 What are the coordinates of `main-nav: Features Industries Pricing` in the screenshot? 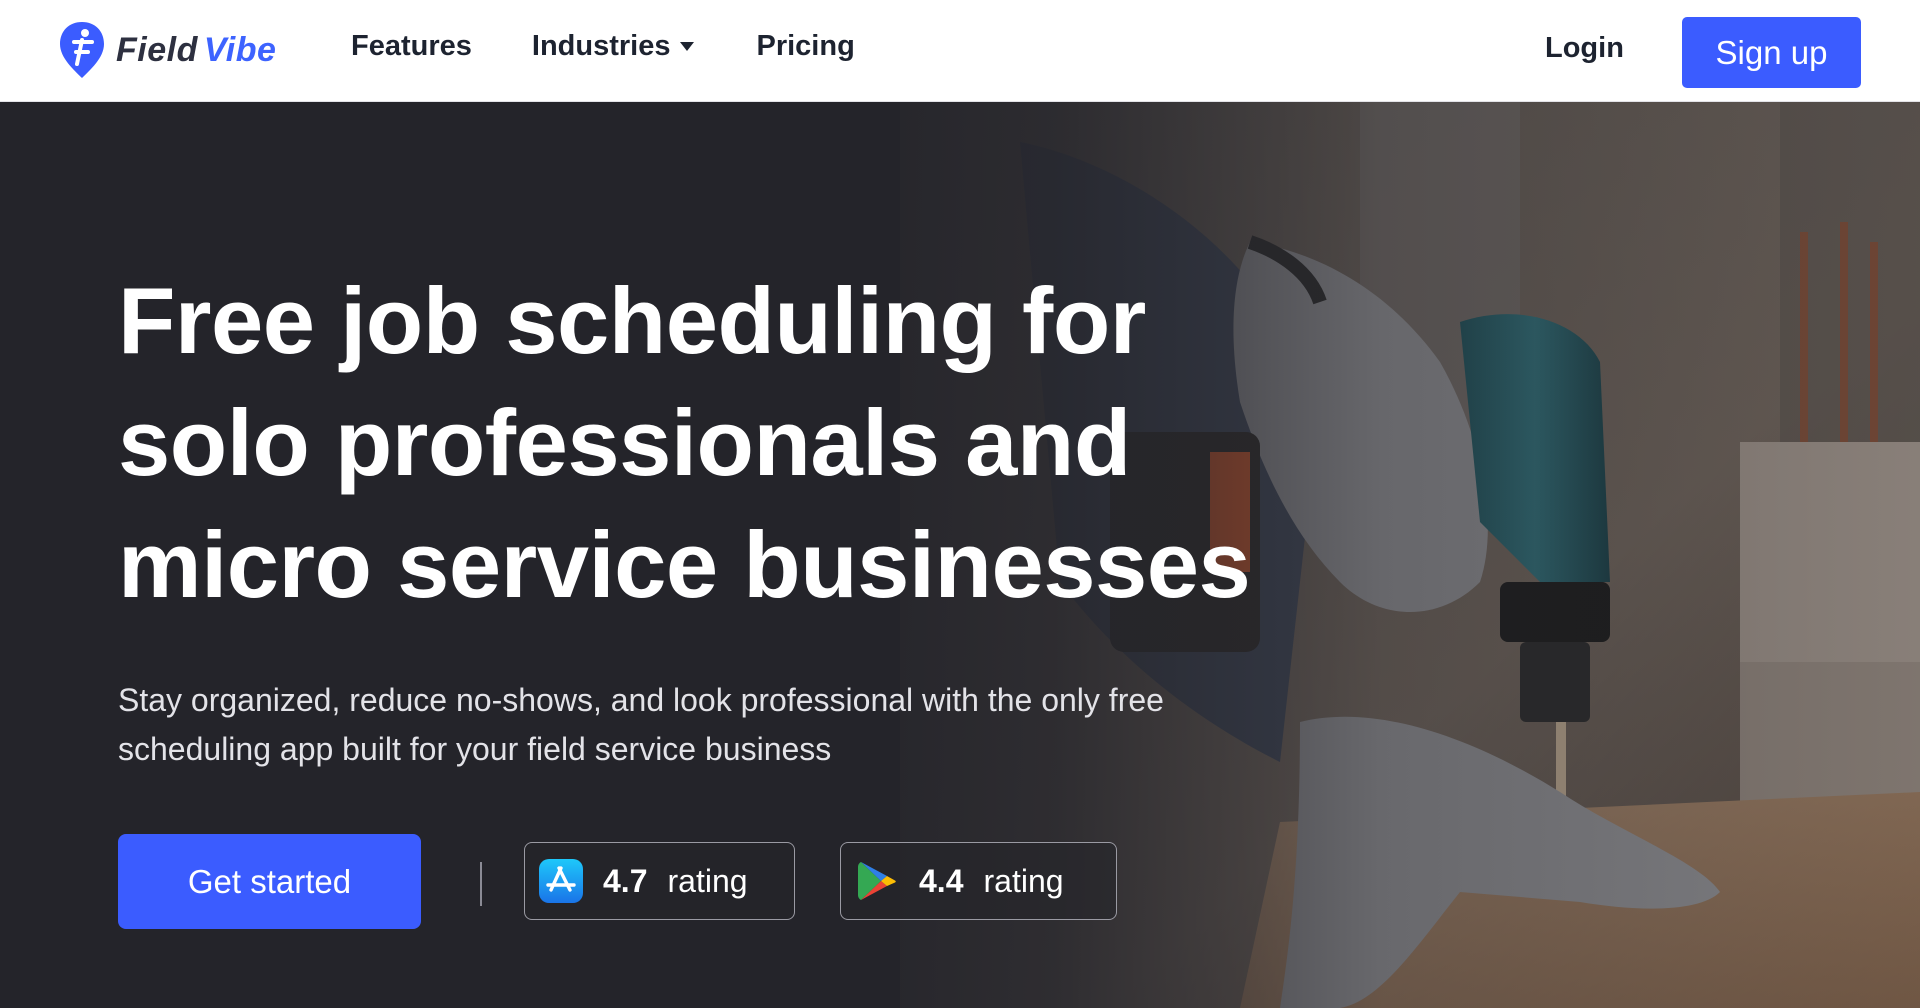 It's located at (603, 46).